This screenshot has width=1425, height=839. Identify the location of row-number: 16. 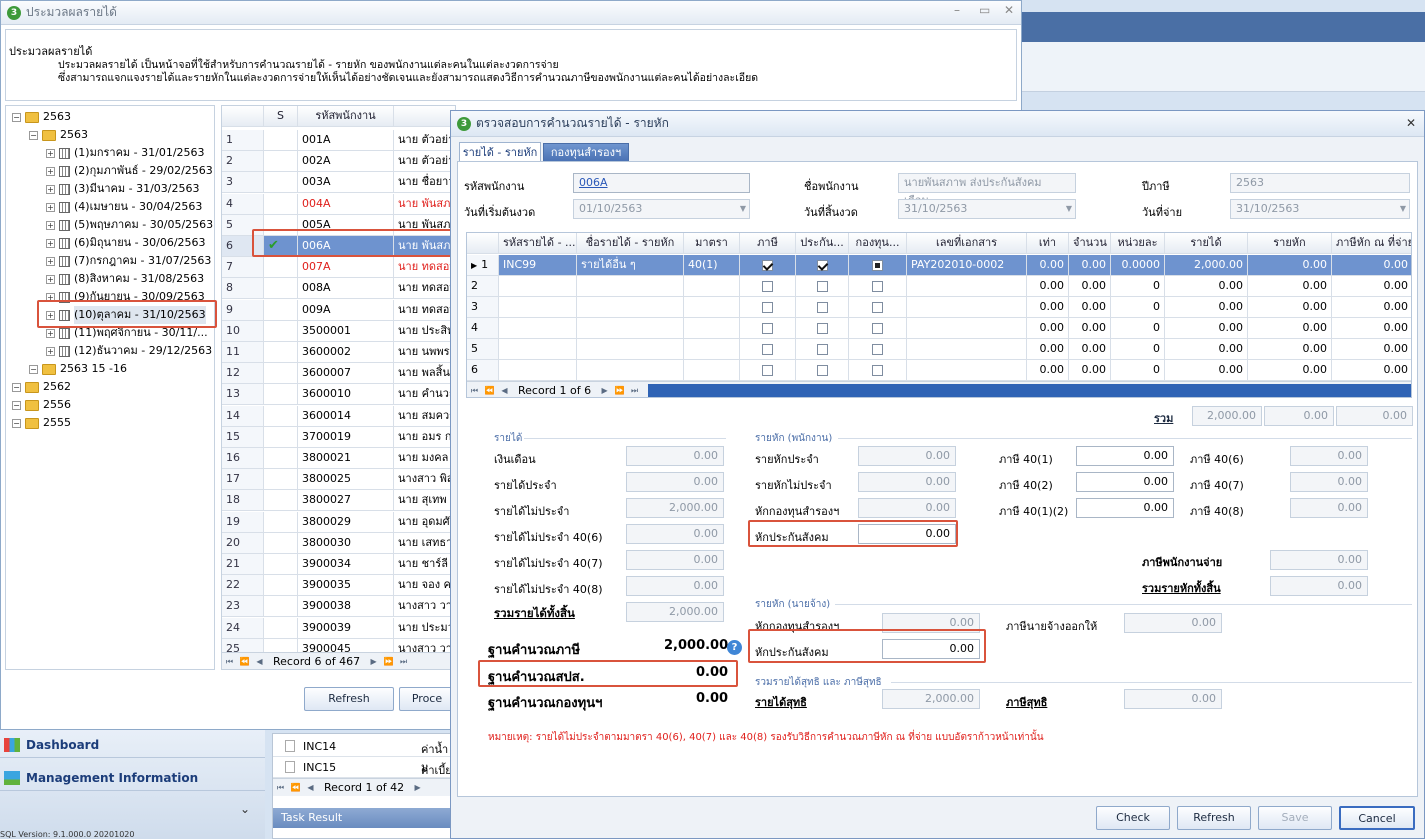
(243, 458).